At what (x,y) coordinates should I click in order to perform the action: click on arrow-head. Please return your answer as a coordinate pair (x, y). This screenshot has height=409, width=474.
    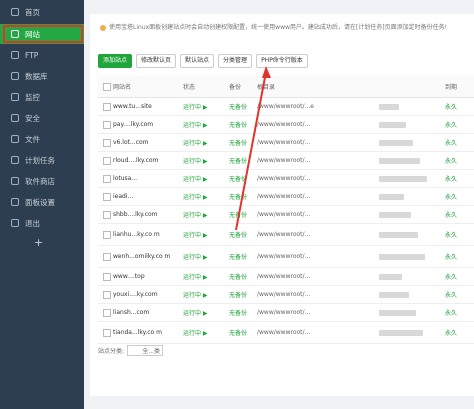
    Looking at the image, I should click on (266, 72).